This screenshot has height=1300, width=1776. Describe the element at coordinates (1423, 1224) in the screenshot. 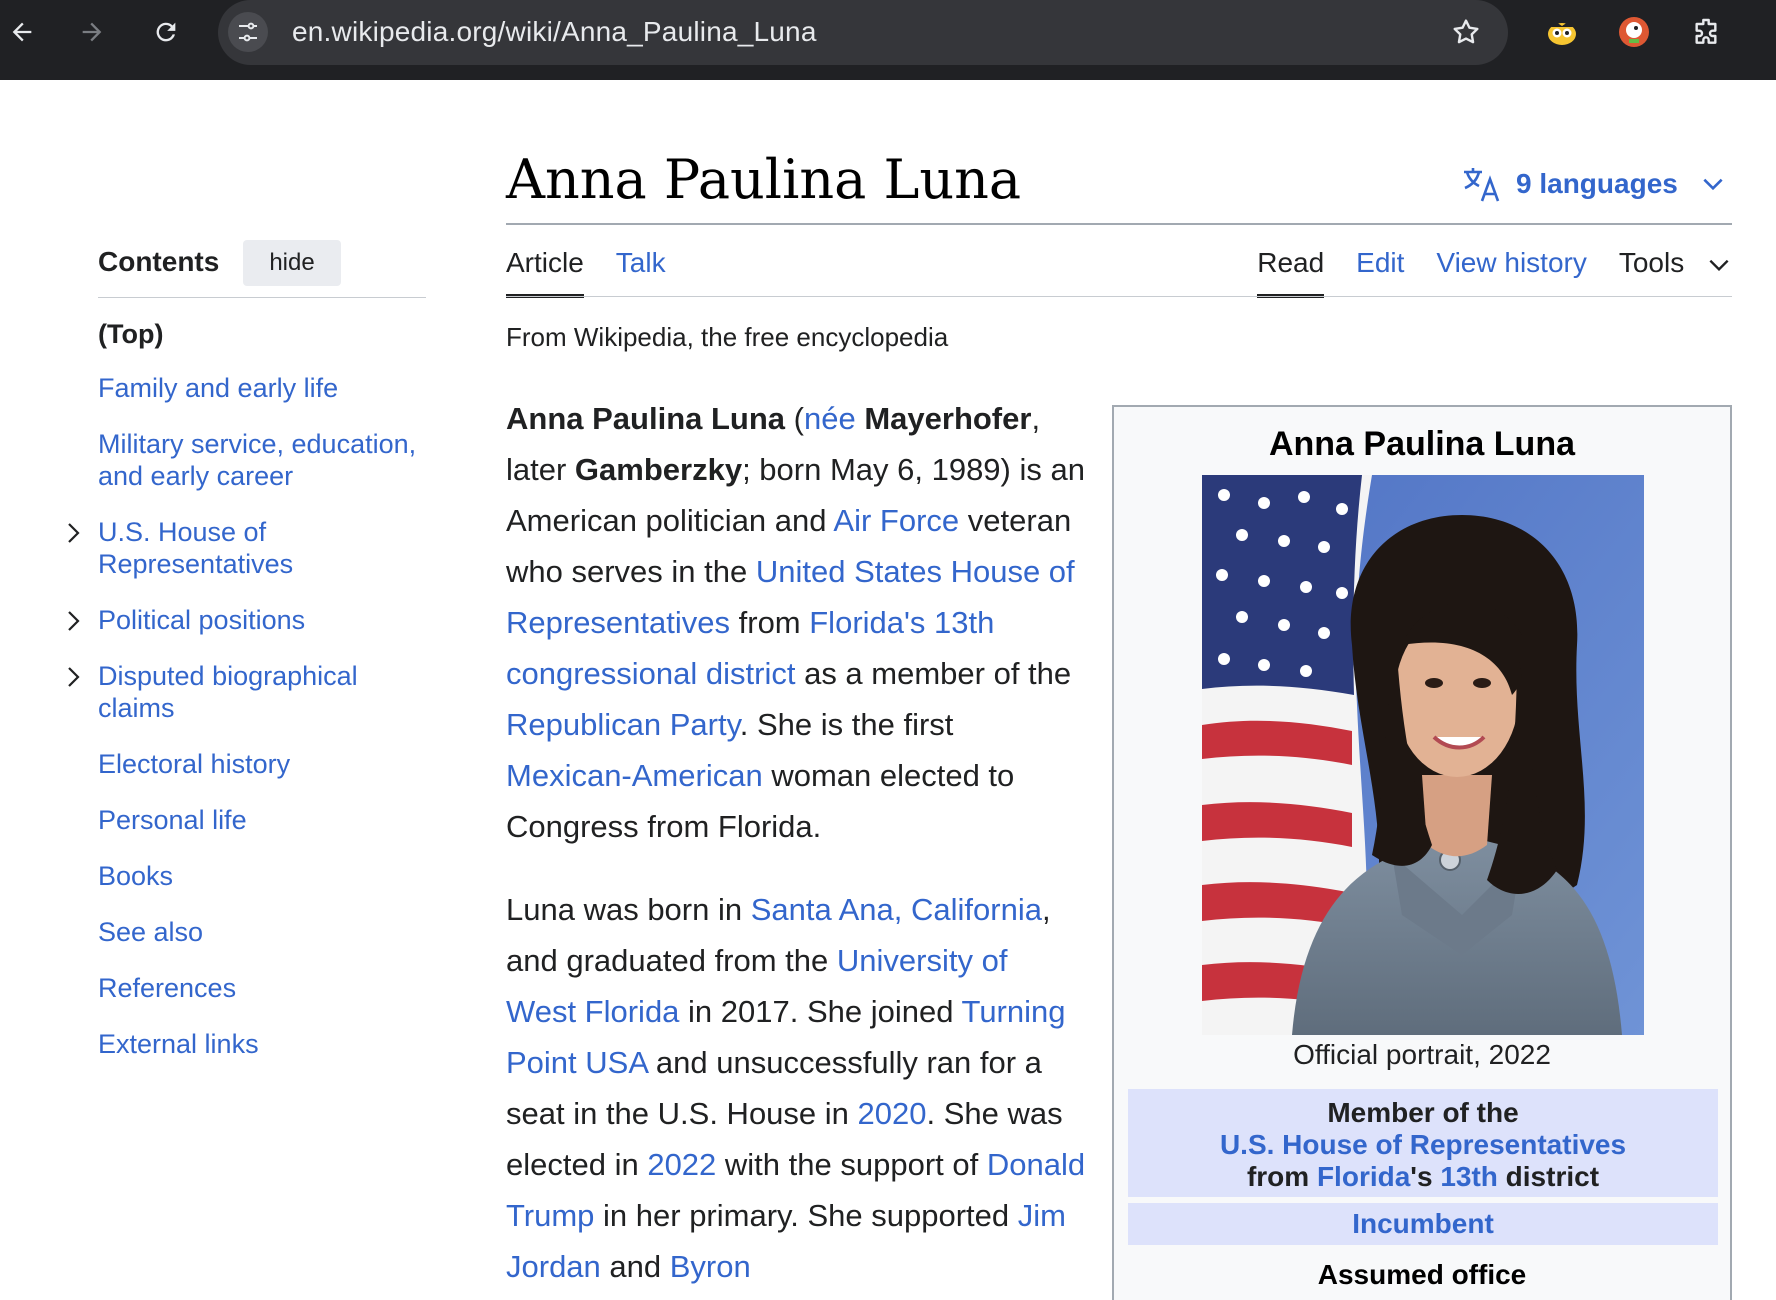

I see `incumbent-link: Incumbent` at that location.